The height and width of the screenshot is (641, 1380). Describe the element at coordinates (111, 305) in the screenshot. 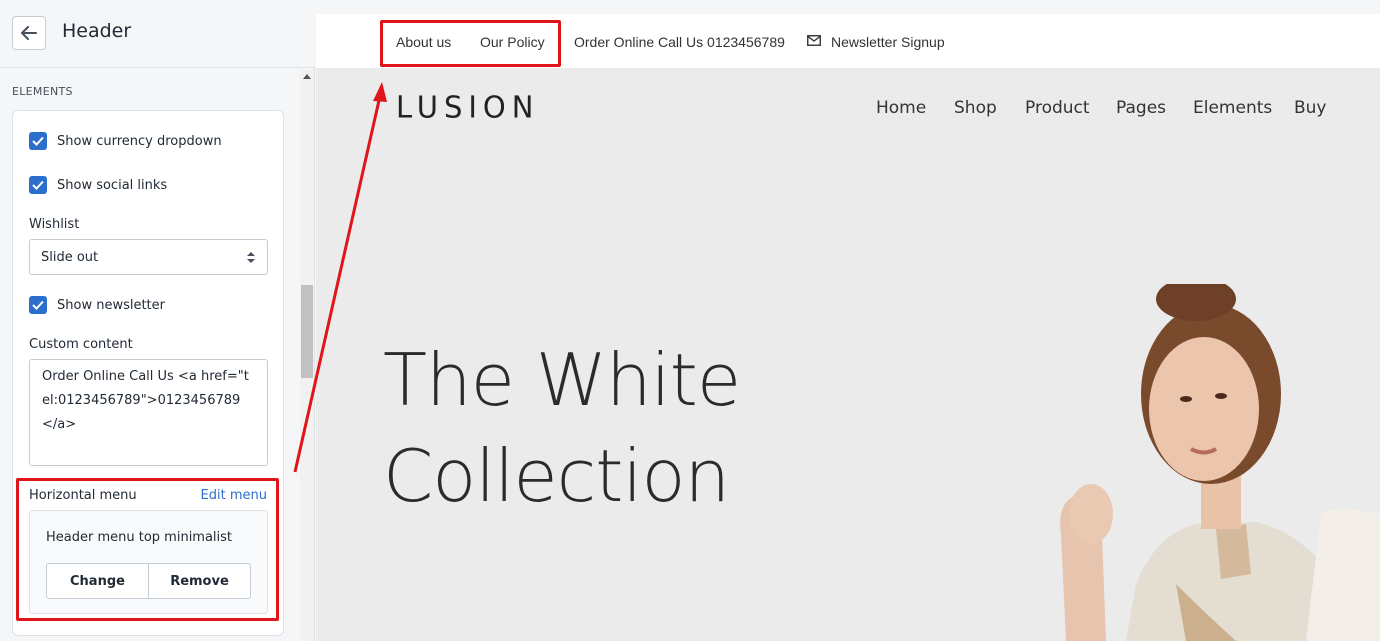

I see `checkbox-label: Show newsletter` at that location.